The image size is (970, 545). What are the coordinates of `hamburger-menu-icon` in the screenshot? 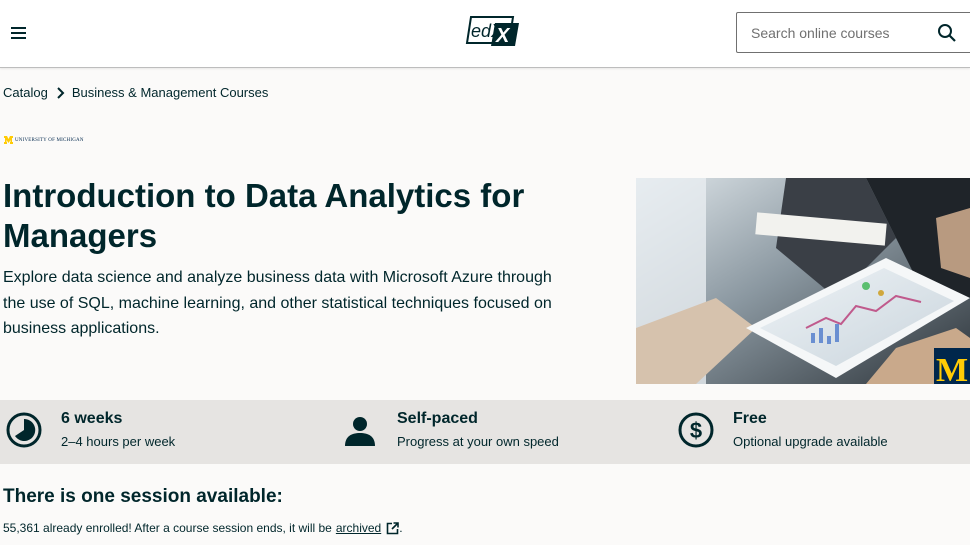 It's located at (20, 33).